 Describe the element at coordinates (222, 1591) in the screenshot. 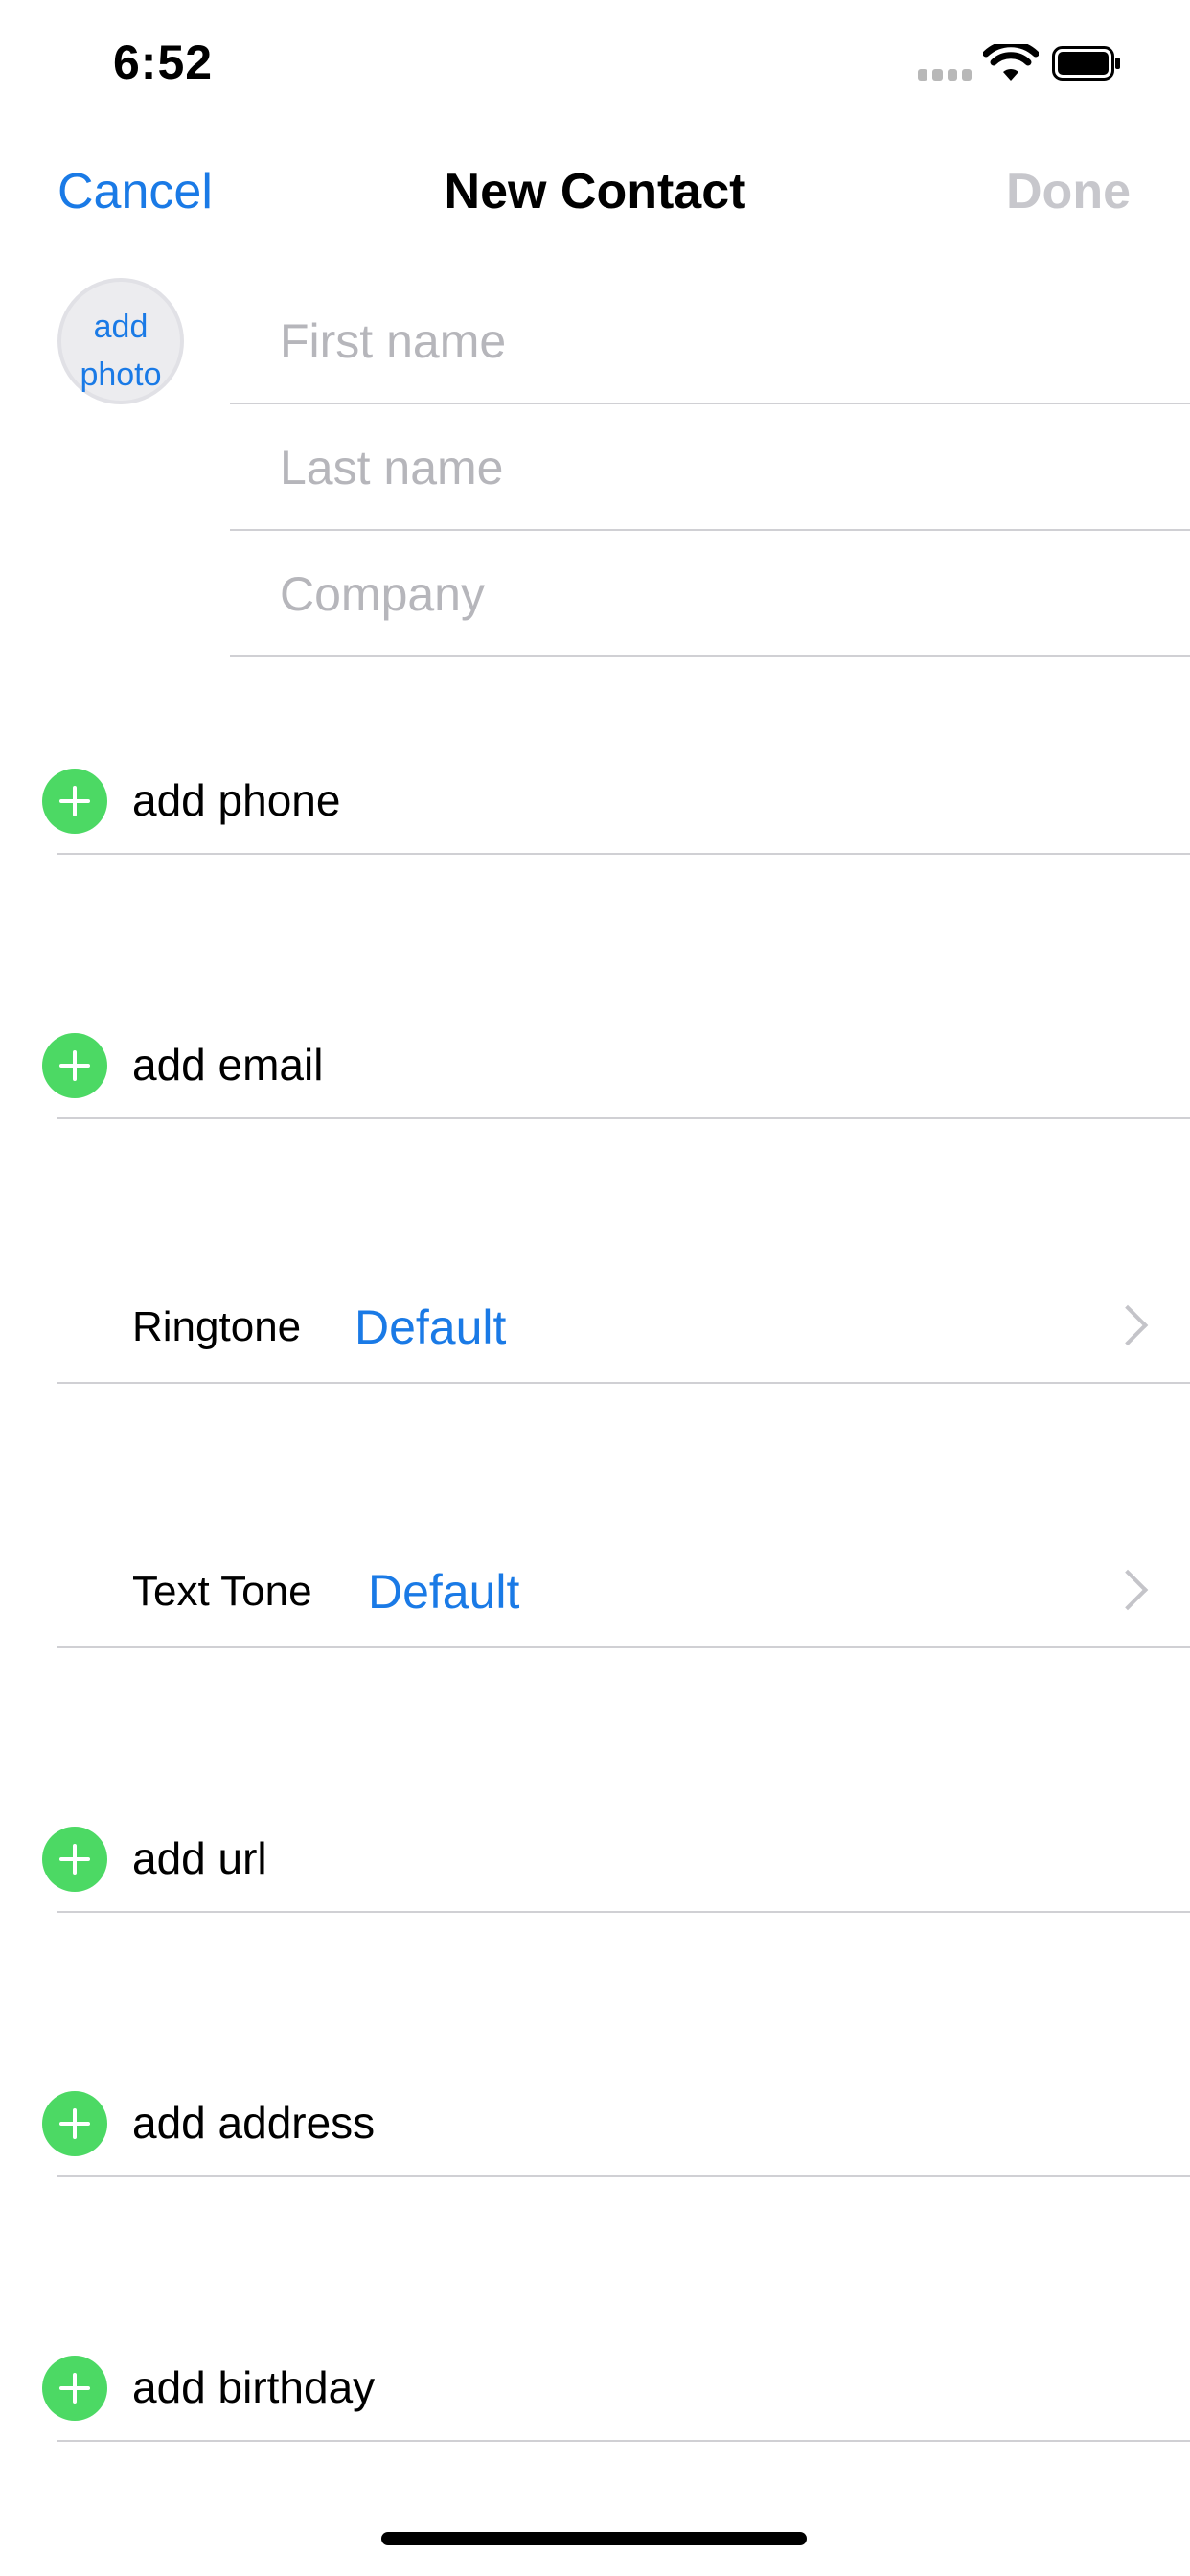

I see `text-tone-label: Text Tone` at that location.